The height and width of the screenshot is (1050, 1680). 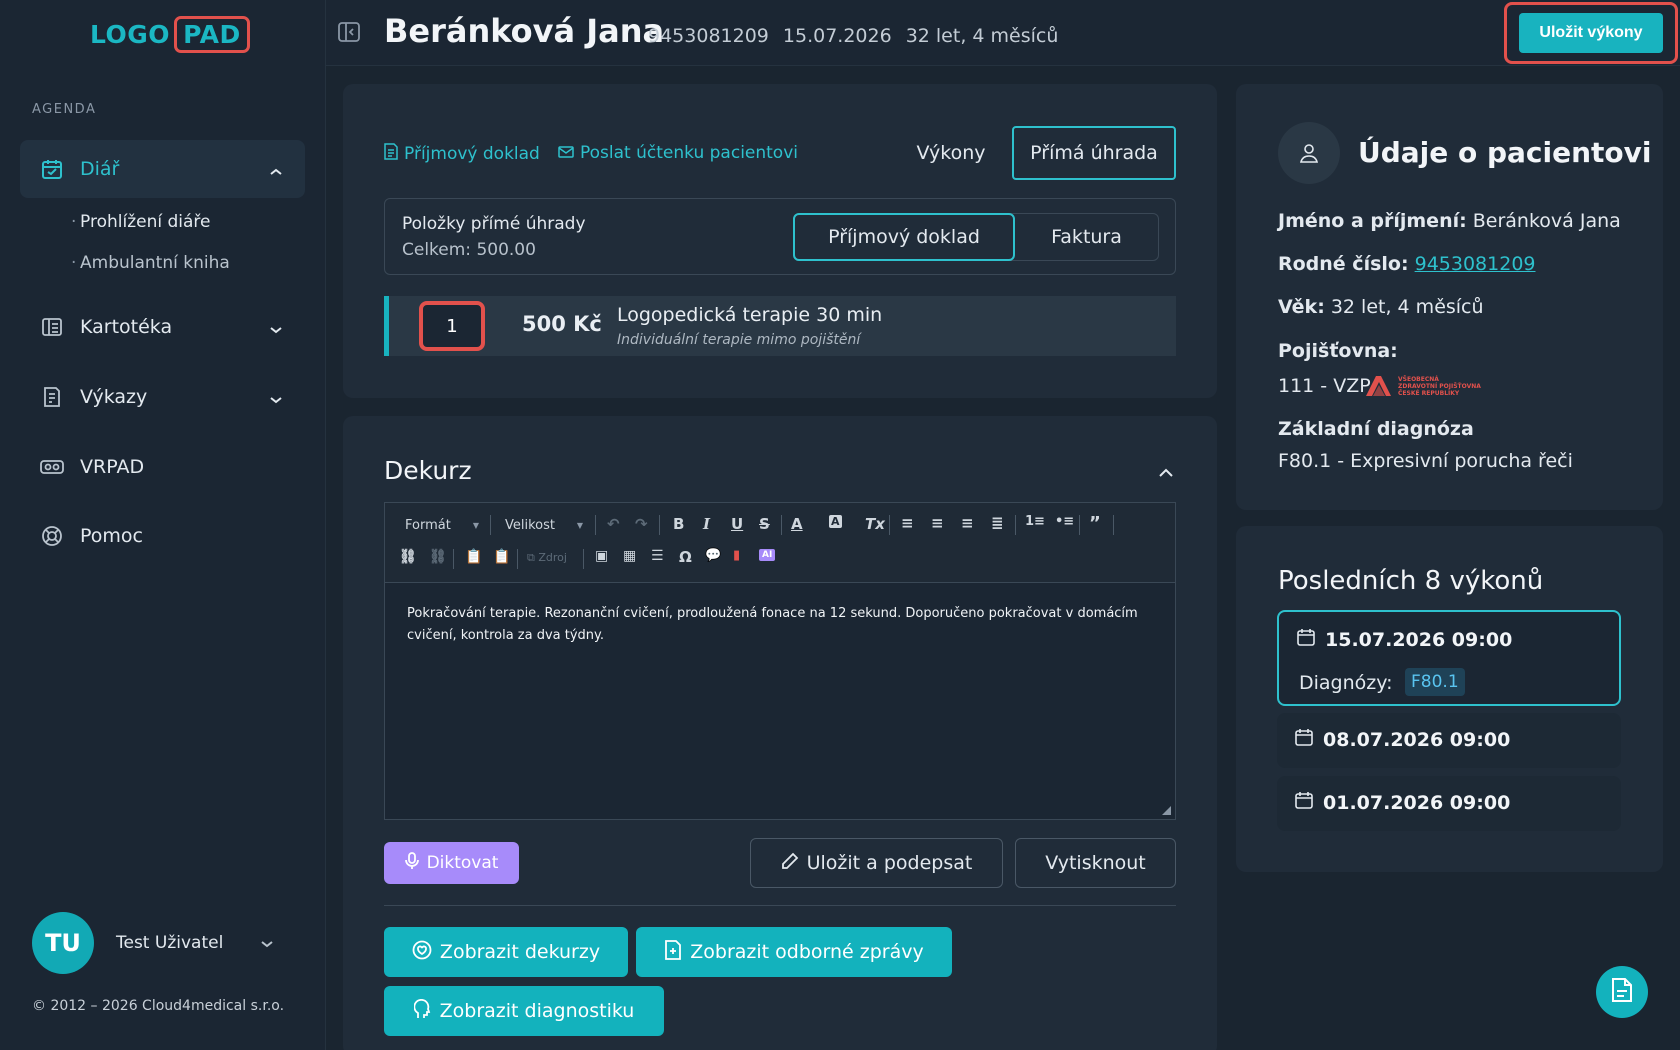 What do you see at coordinates (162, 536) in the screenshot?
I see `sidebar-item-pomoc: Pomoc` at bounding box center [162, 536].